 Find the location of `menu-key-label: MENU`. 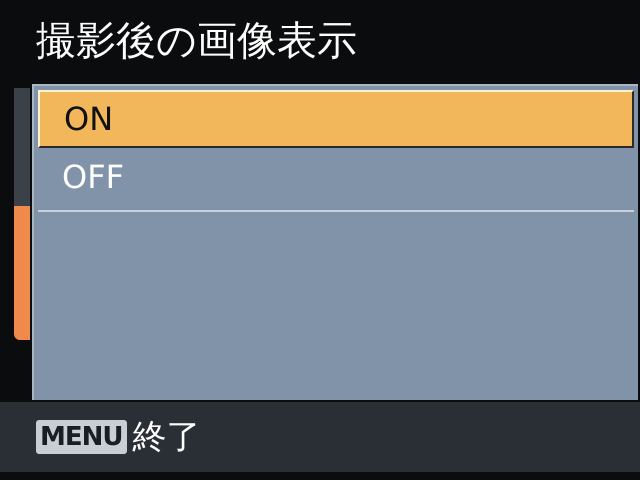

menu-key-label: MENU is located at coordinates (81, 437).